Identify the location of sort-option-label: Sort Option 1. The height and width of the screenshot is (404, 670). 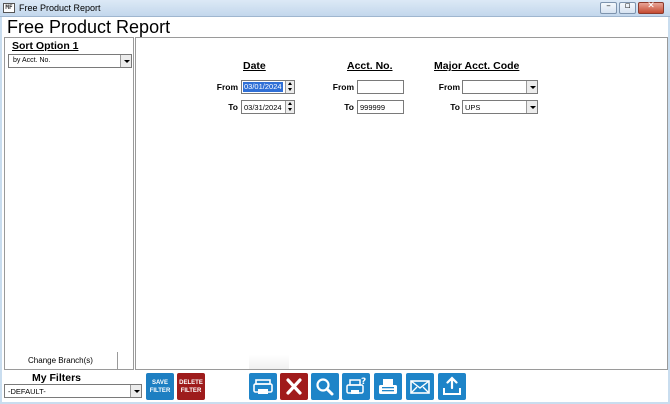
(45, 46).